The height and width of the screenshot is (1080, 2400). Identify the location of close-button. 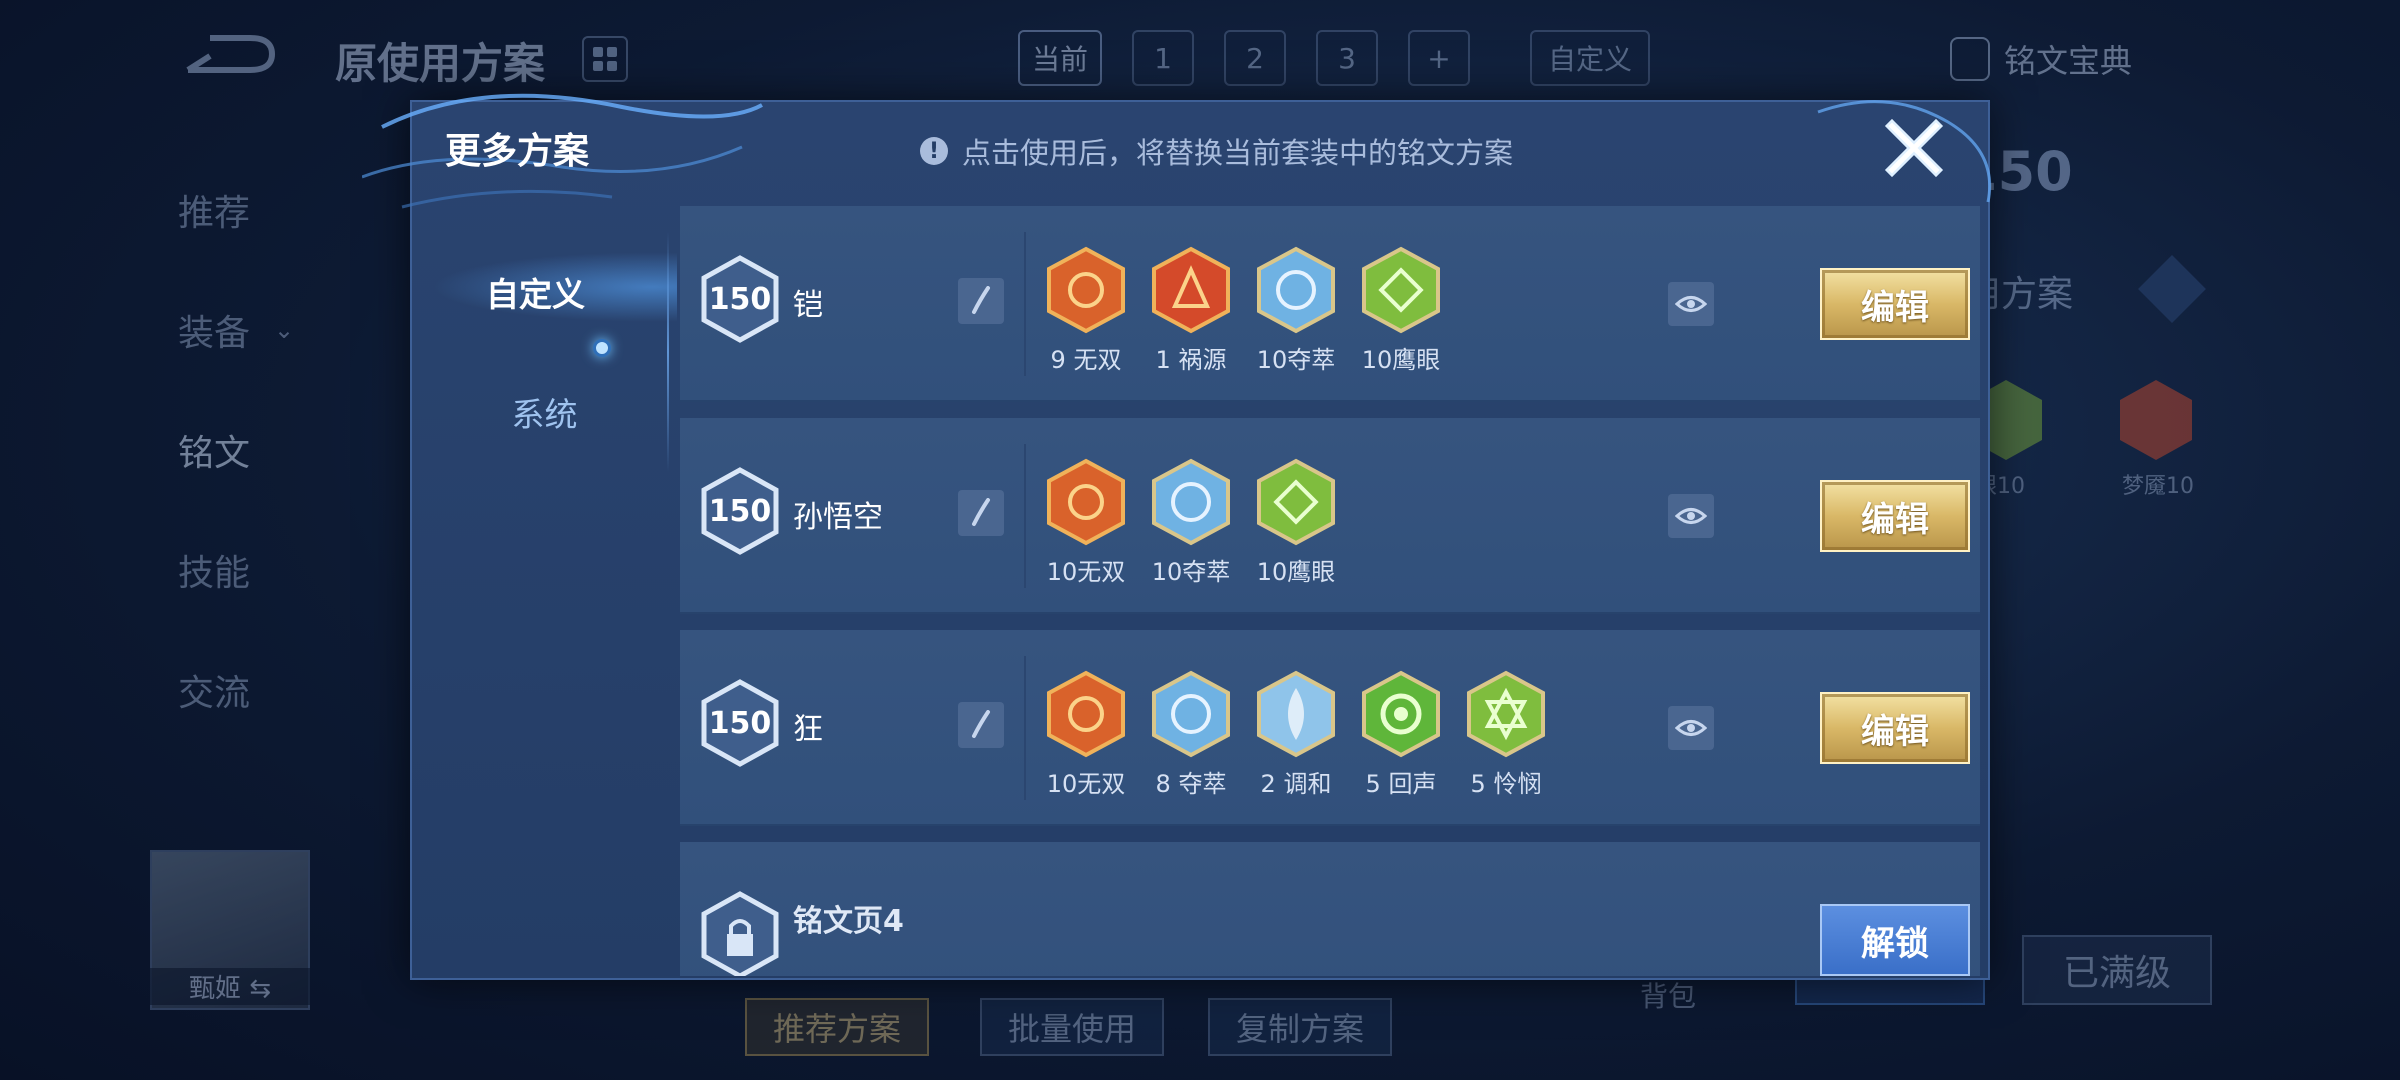
(1914, 148).